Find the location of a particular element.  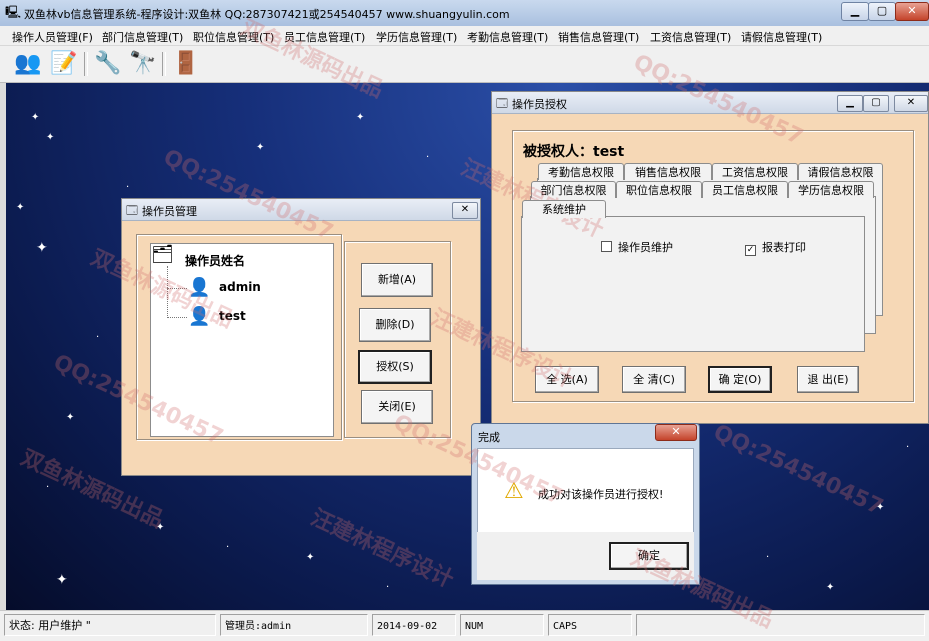

report-print-checkbox: ✓ 报表打印 is located at coordinates (775, 247).